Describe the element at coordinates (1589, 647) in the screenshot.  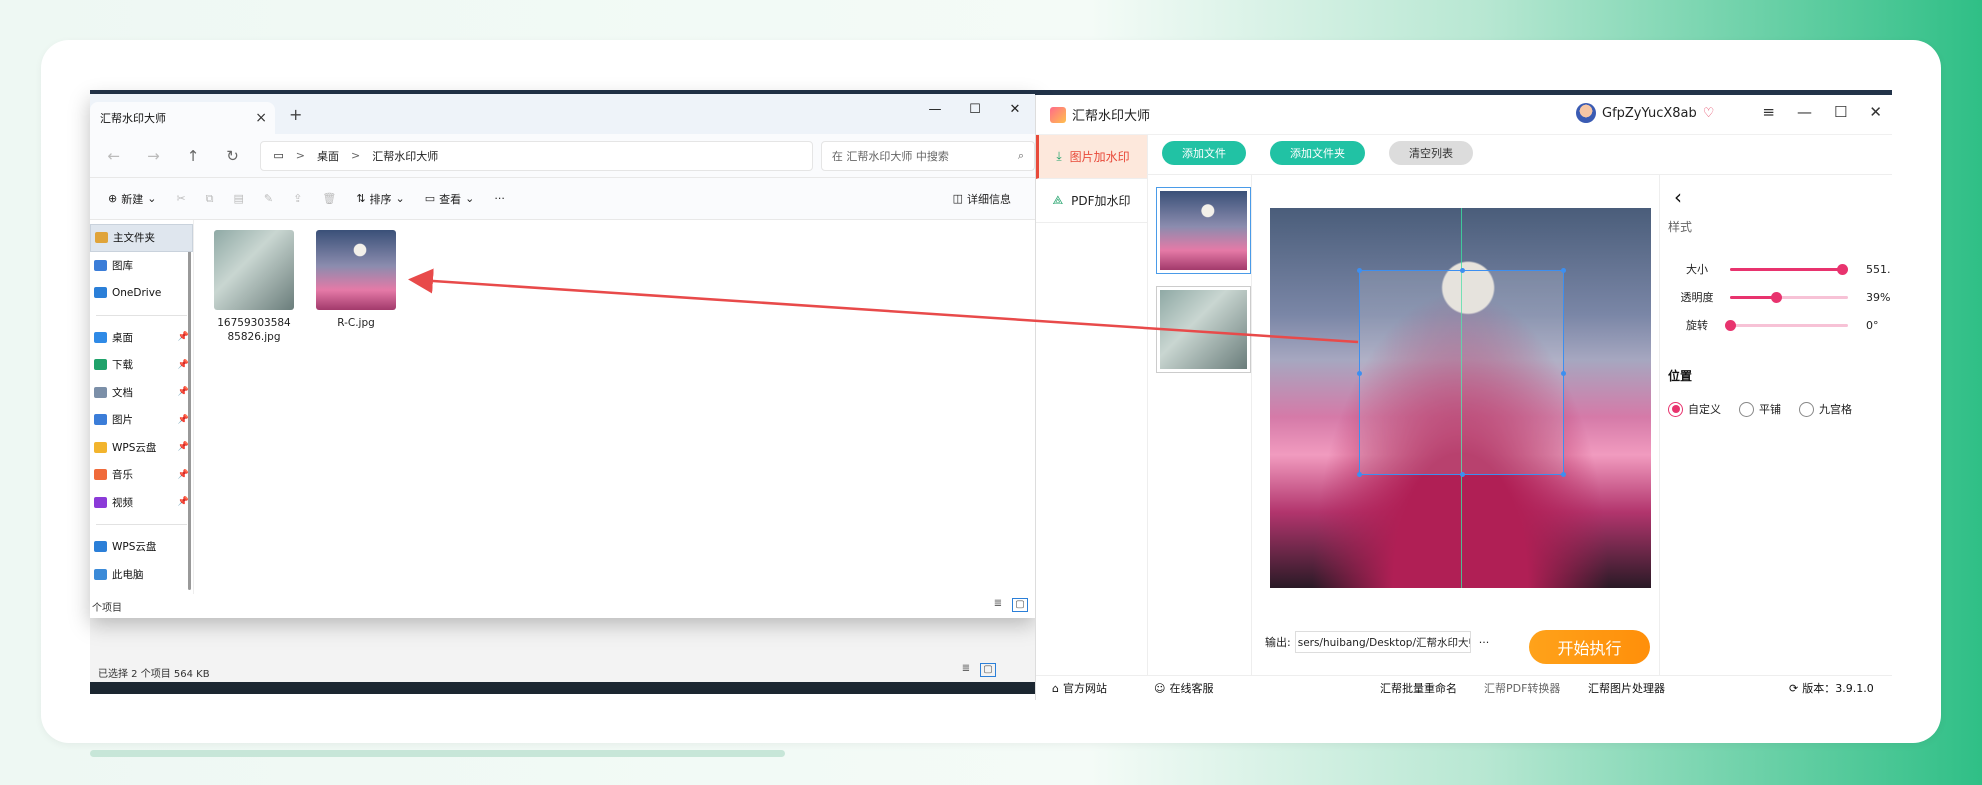
I see `start-button: 开始执行` at that location.